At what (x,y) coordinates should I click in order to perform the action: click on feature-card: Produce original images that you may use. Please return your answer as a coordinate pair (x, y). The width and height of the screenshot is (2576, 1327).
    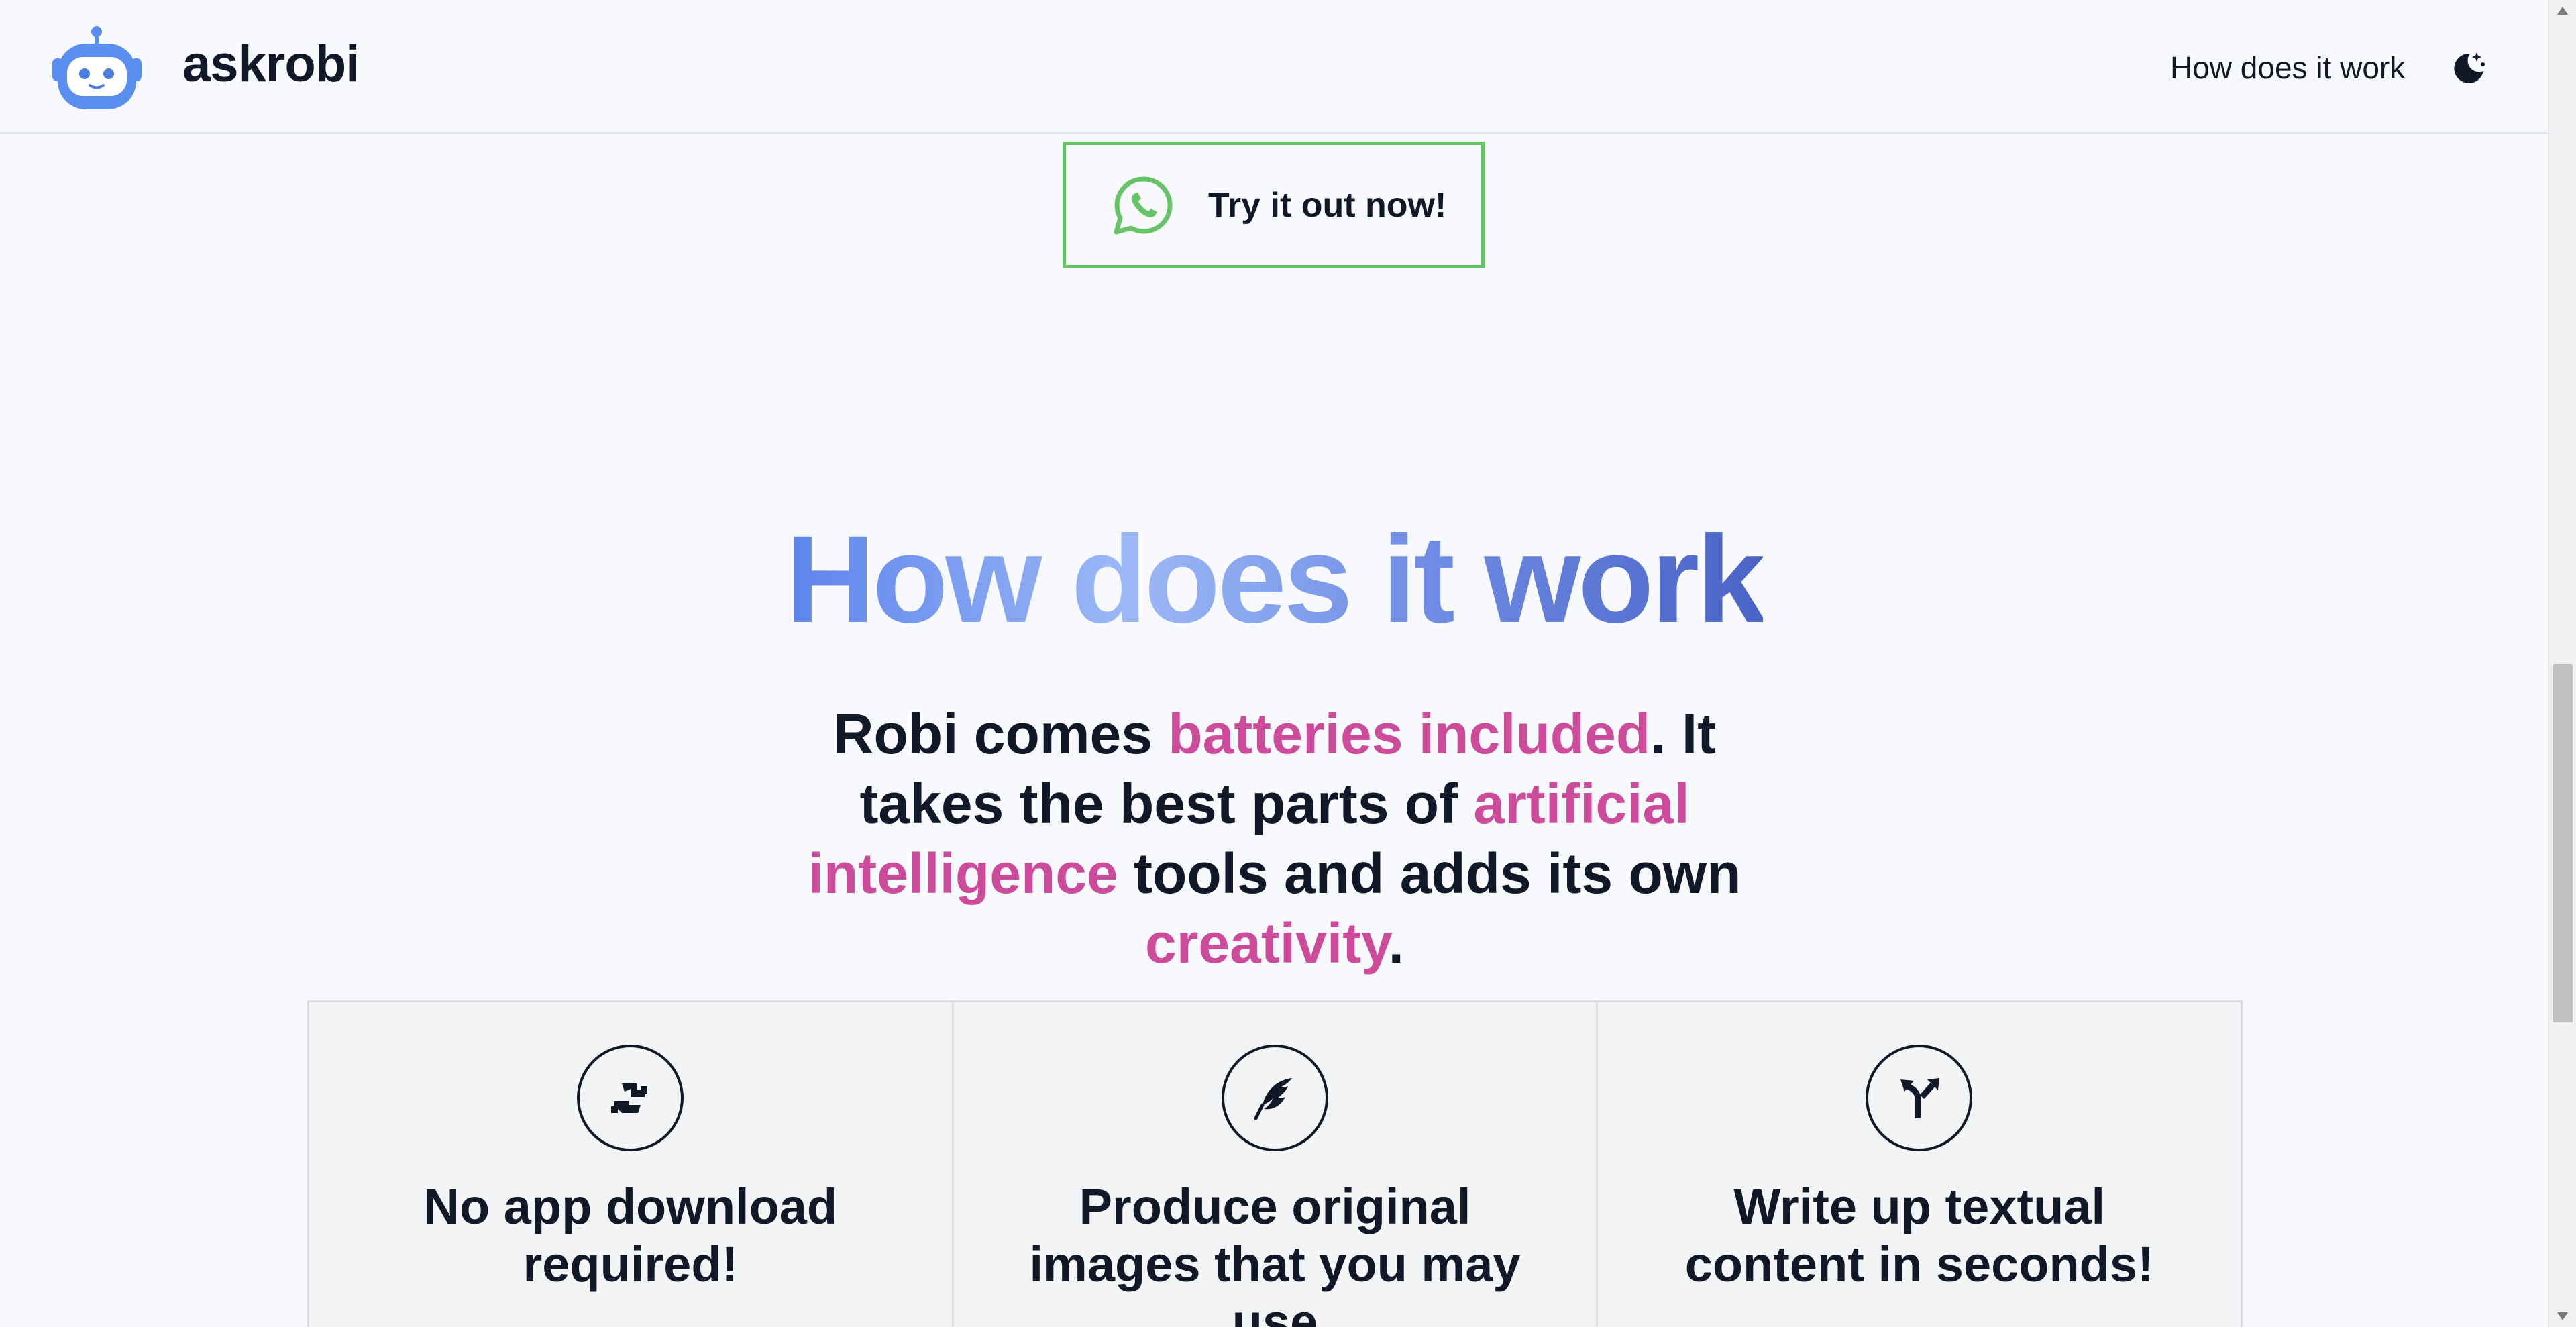
    Looking at the image, I should click on (1275, 1163).